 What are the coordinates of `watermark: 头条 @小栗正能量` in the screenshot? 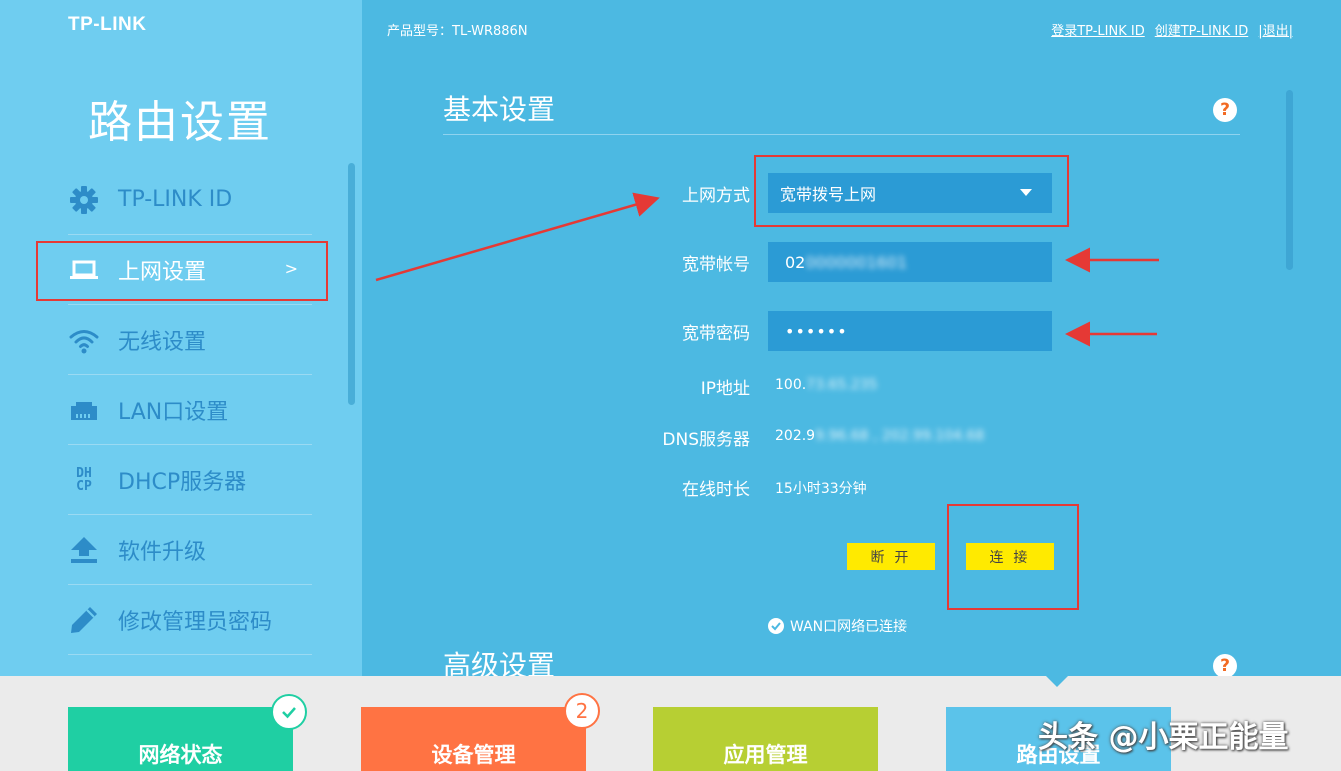 It's located at (1163, 737).